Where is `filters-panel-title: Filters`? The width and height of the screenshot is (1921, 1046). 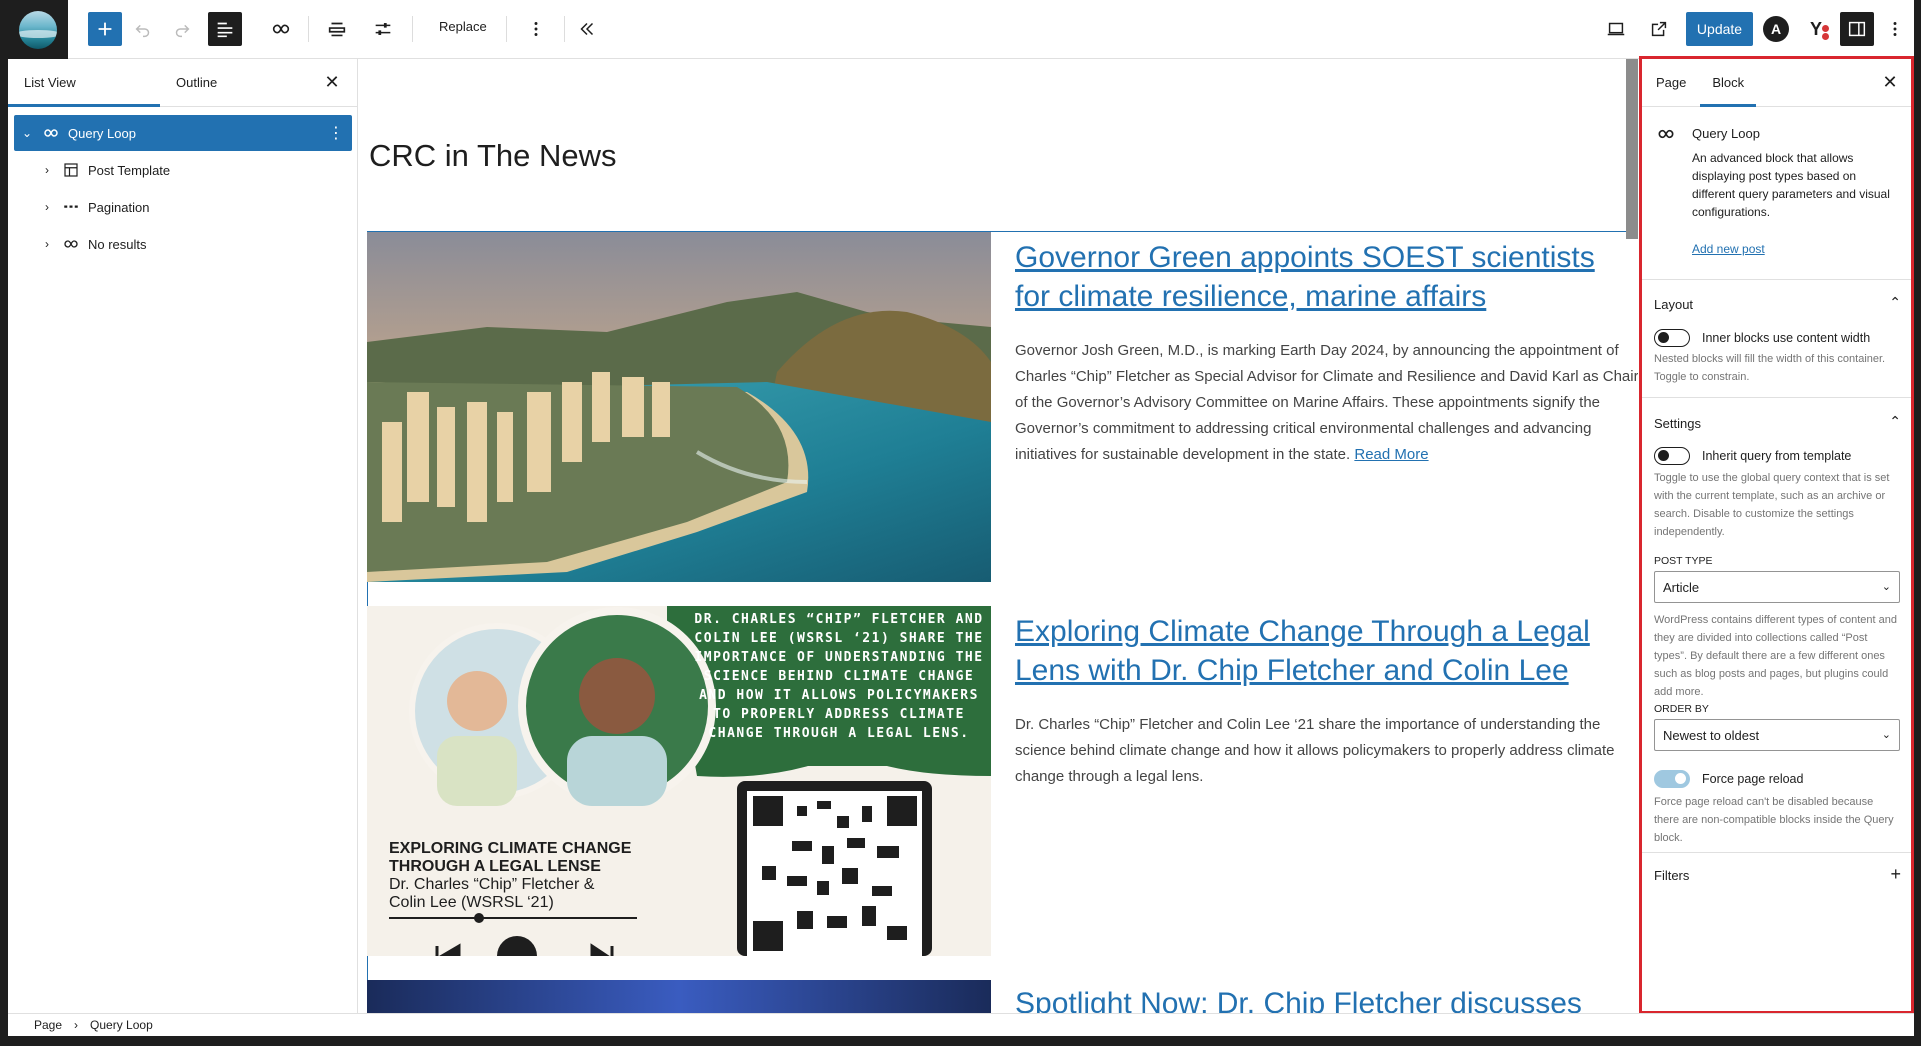 filters-panel-title: Filters is located at coordinates (1671, 875).